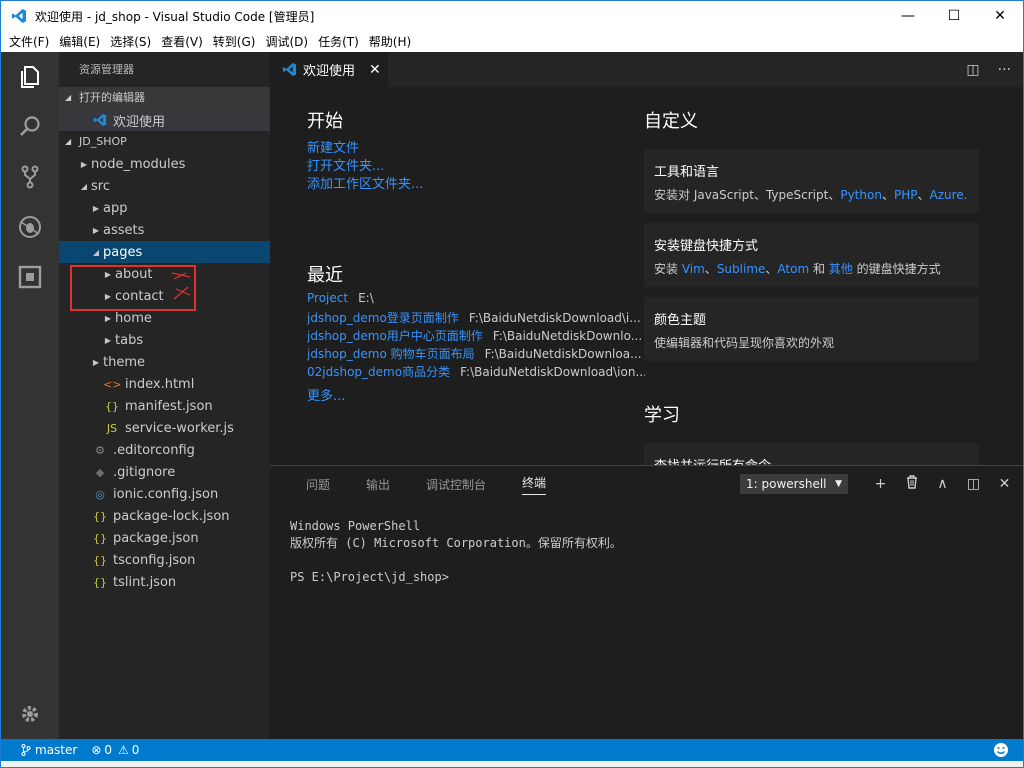  Describe the element at coordinates (106, 69) in the screenshot. I see `sidebar-title: 资源管理器` at that location.